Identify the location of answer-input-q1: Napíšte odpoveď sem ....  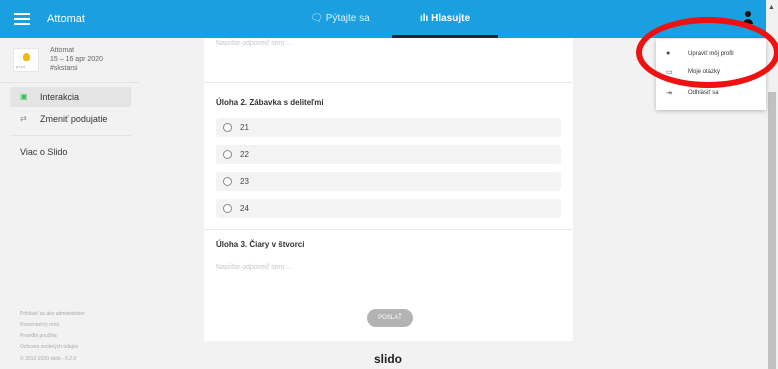
(254, 43).